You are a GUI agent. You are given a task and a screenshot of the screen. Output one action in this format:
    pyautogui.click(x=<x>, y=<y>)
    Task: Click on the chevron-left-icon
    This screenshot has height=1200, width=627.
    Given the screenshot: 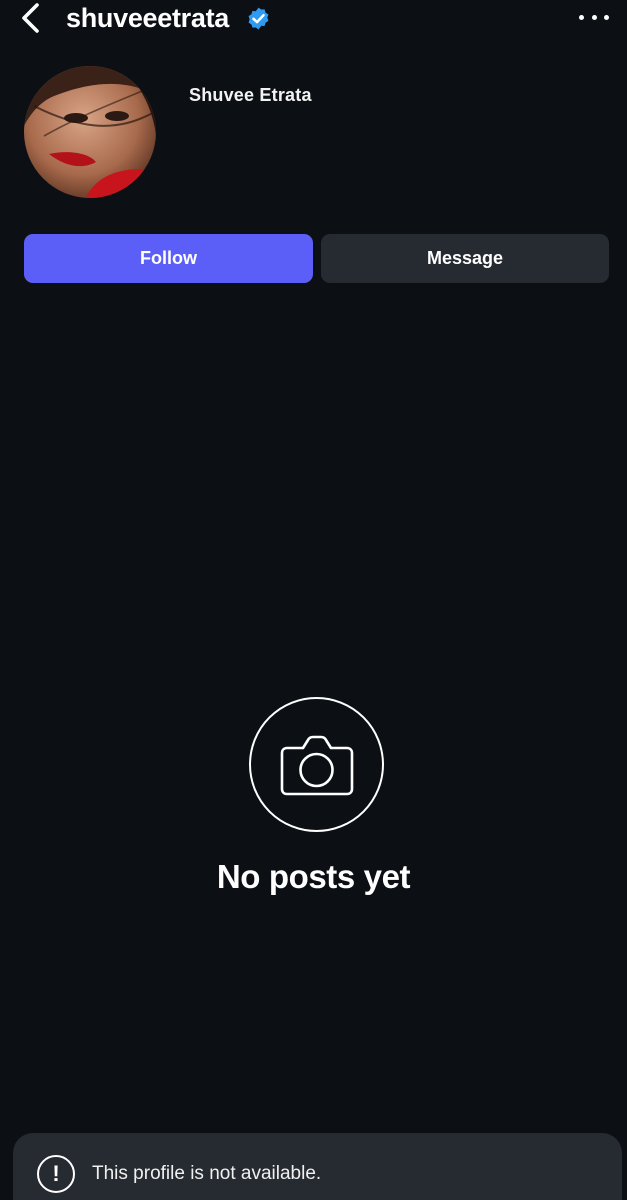 What is the action you would take?
    pyautogui.click(x=30, y=18)
    